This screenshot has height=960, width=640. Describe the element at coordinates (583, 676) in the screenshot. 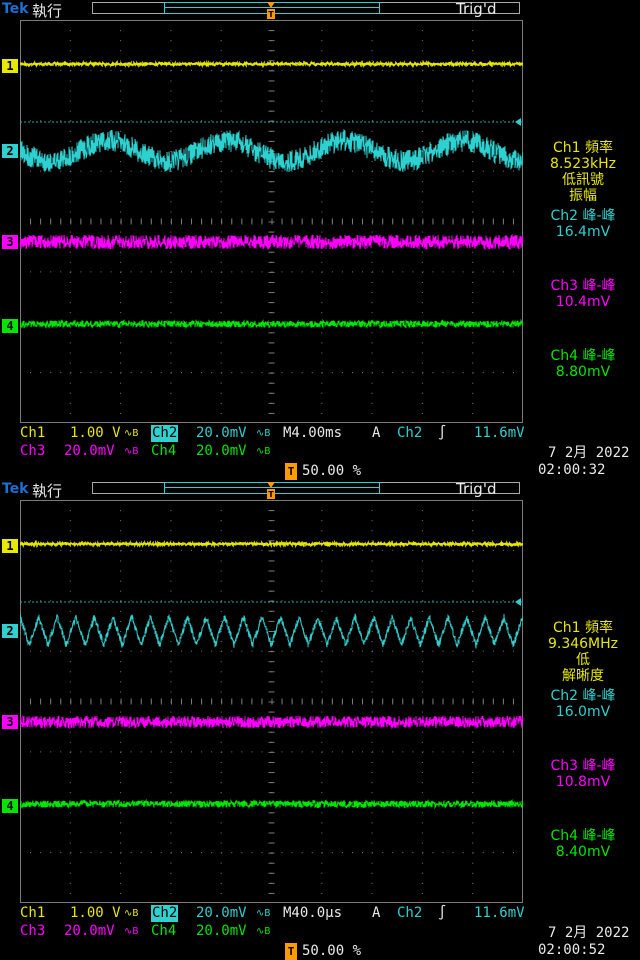

I see `ch1-measure-note2: 解晰度` at that location.